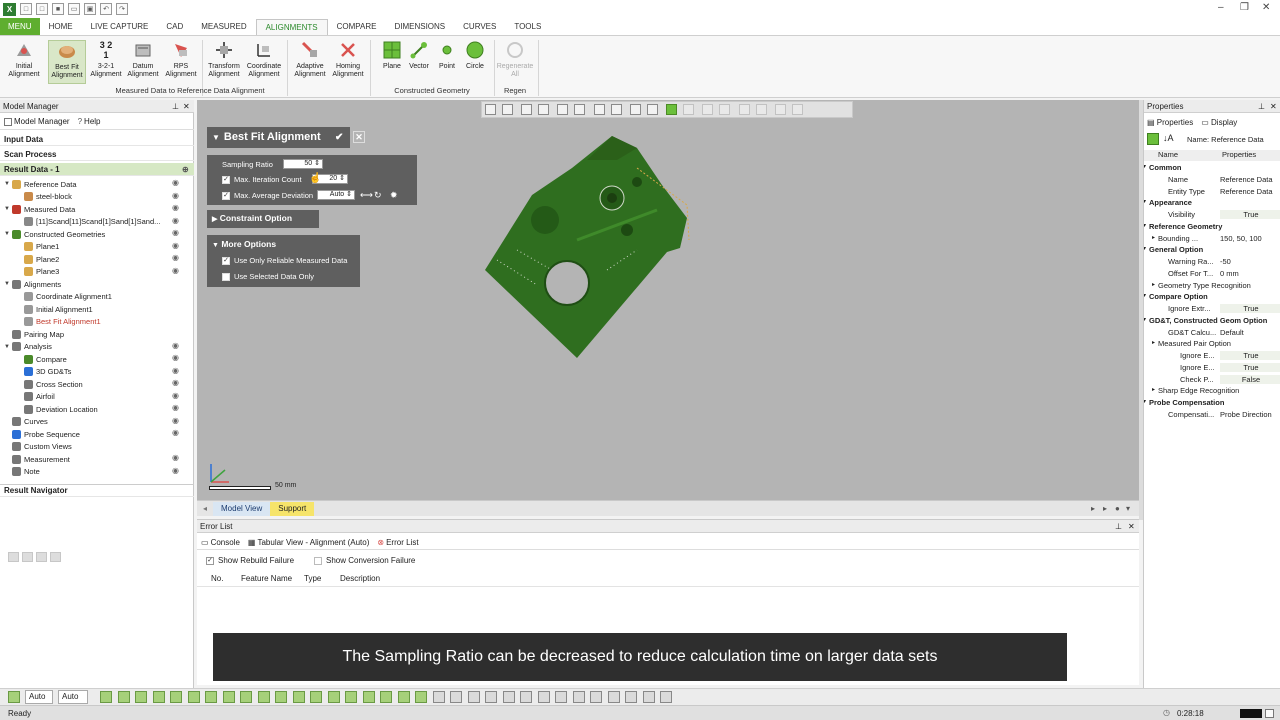 This screenshot has width=1280, height=720. Describe the element at coordinates (106, 9) in the screenshot. I see `undo-icon: ↶` at that location.